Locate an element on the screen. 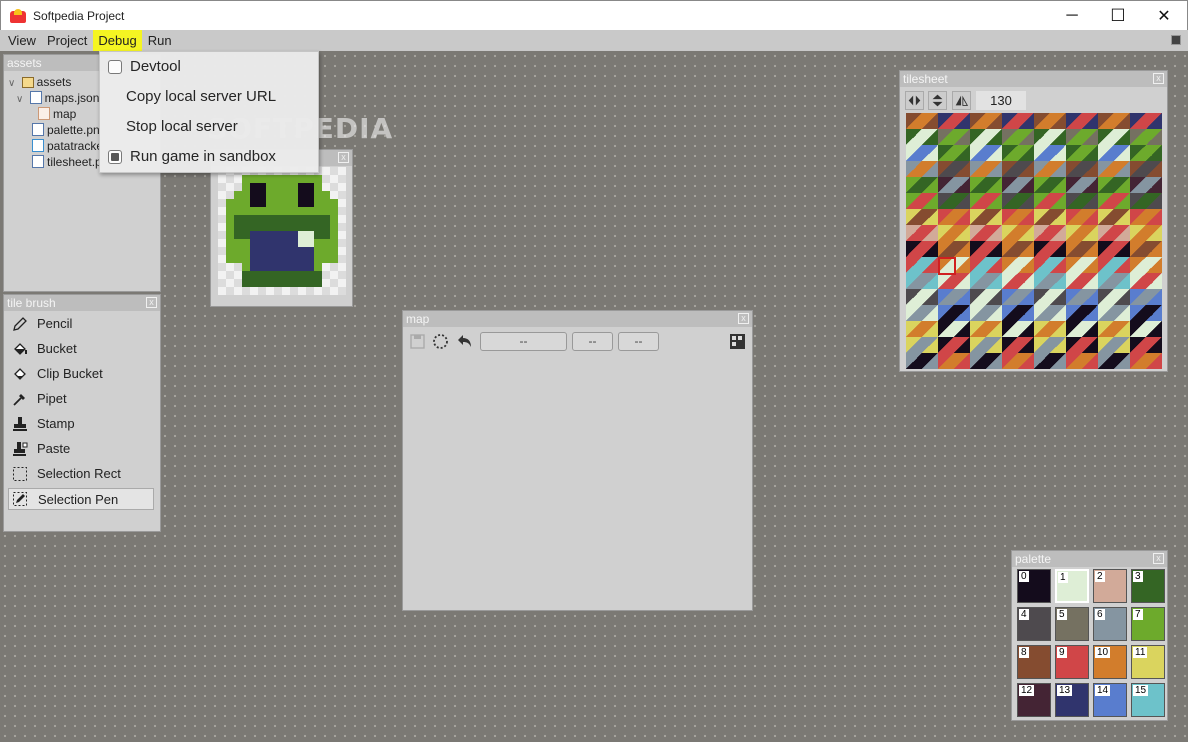 The width and height of the screenshot is (1188, 742). undo-icon is located at coordinates (464, 341).